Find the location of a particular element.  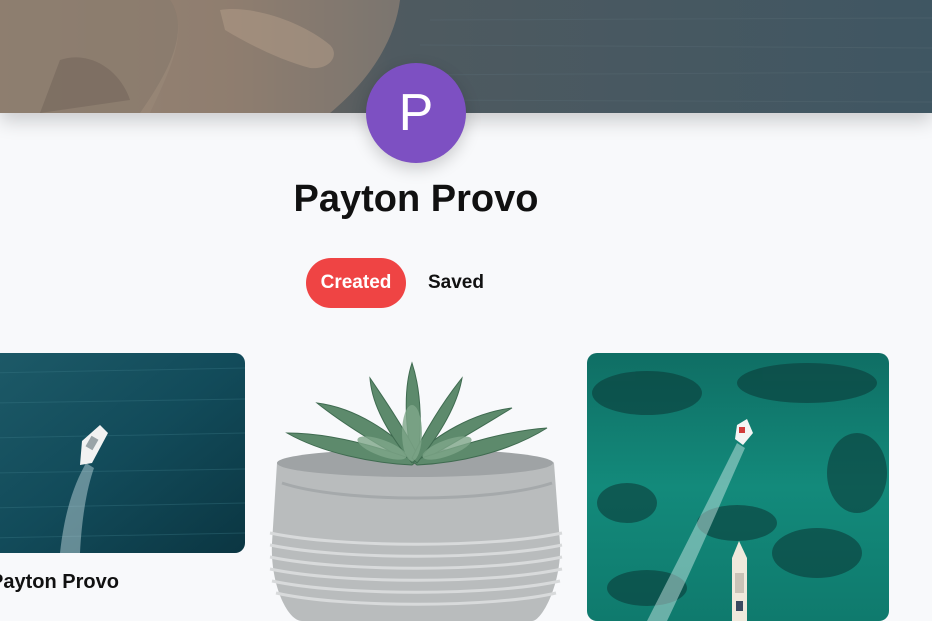

pin-title: Payton Provo is located at coordinates (59, 582).